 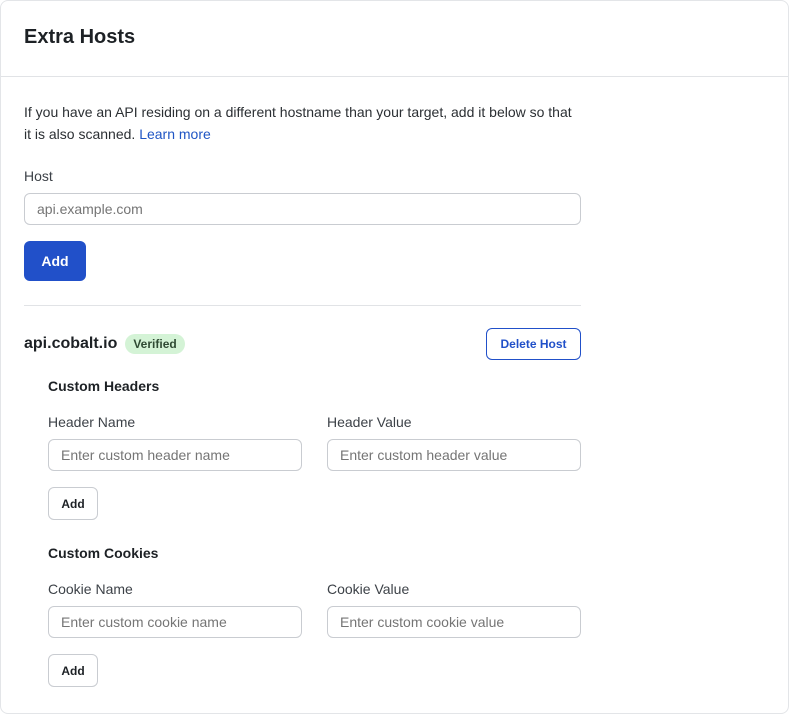 What do you see at coordinates (302, 305) in the screenshot?
I see `divider` at bounding box center [302, 305].